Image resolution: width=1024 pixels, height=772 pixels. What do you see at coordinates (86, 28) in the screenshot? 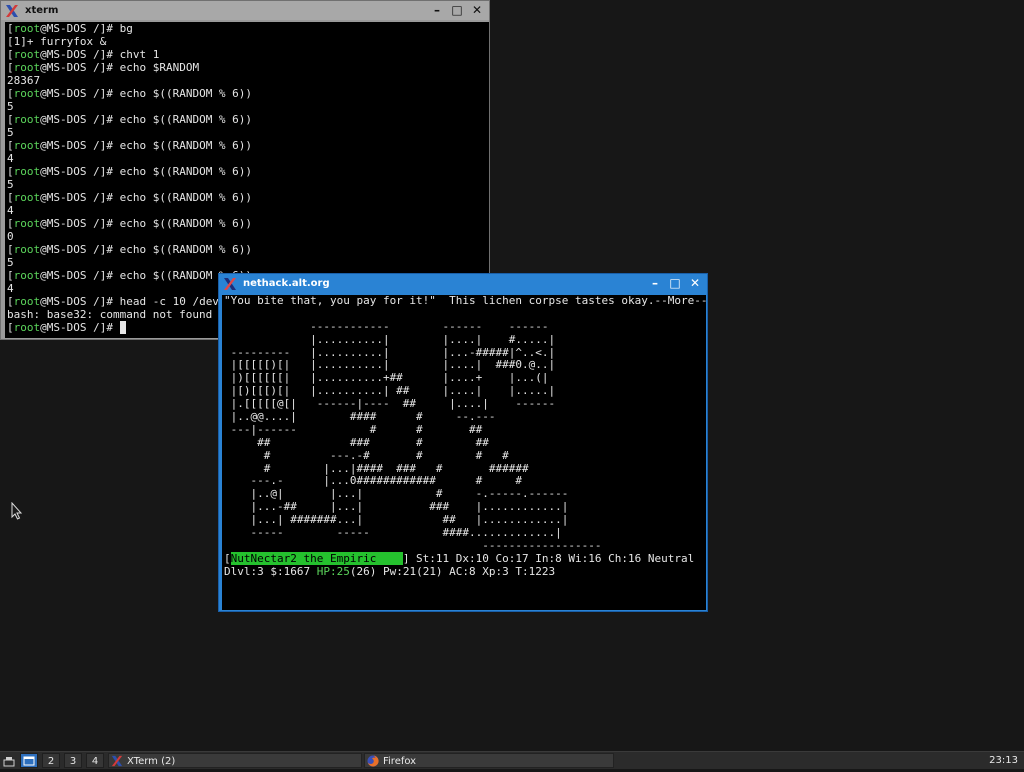
I see `prompt-text: @MS-DOS /]# bg` at bounding box center [86, 28].